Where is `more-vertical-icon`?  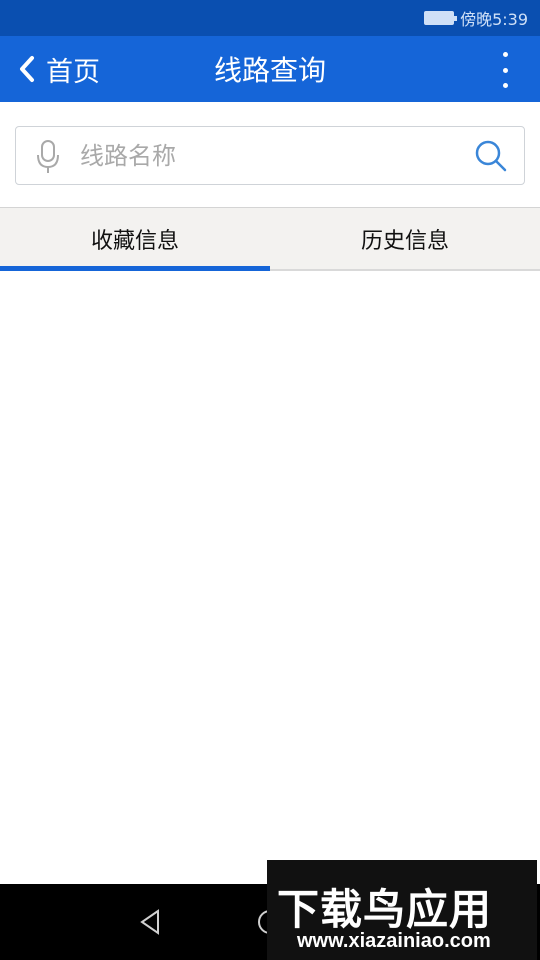
more-vertical-icon is located at coordinates (505, 54).